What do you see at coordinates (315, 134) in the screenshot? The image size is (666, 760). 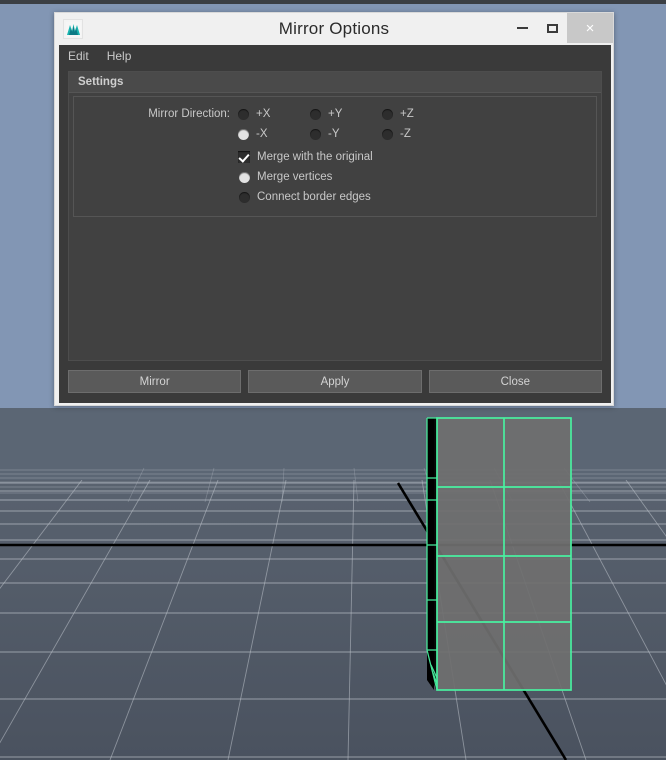 I see `radio-minus-y-dot` at bounding box center [315, 134].